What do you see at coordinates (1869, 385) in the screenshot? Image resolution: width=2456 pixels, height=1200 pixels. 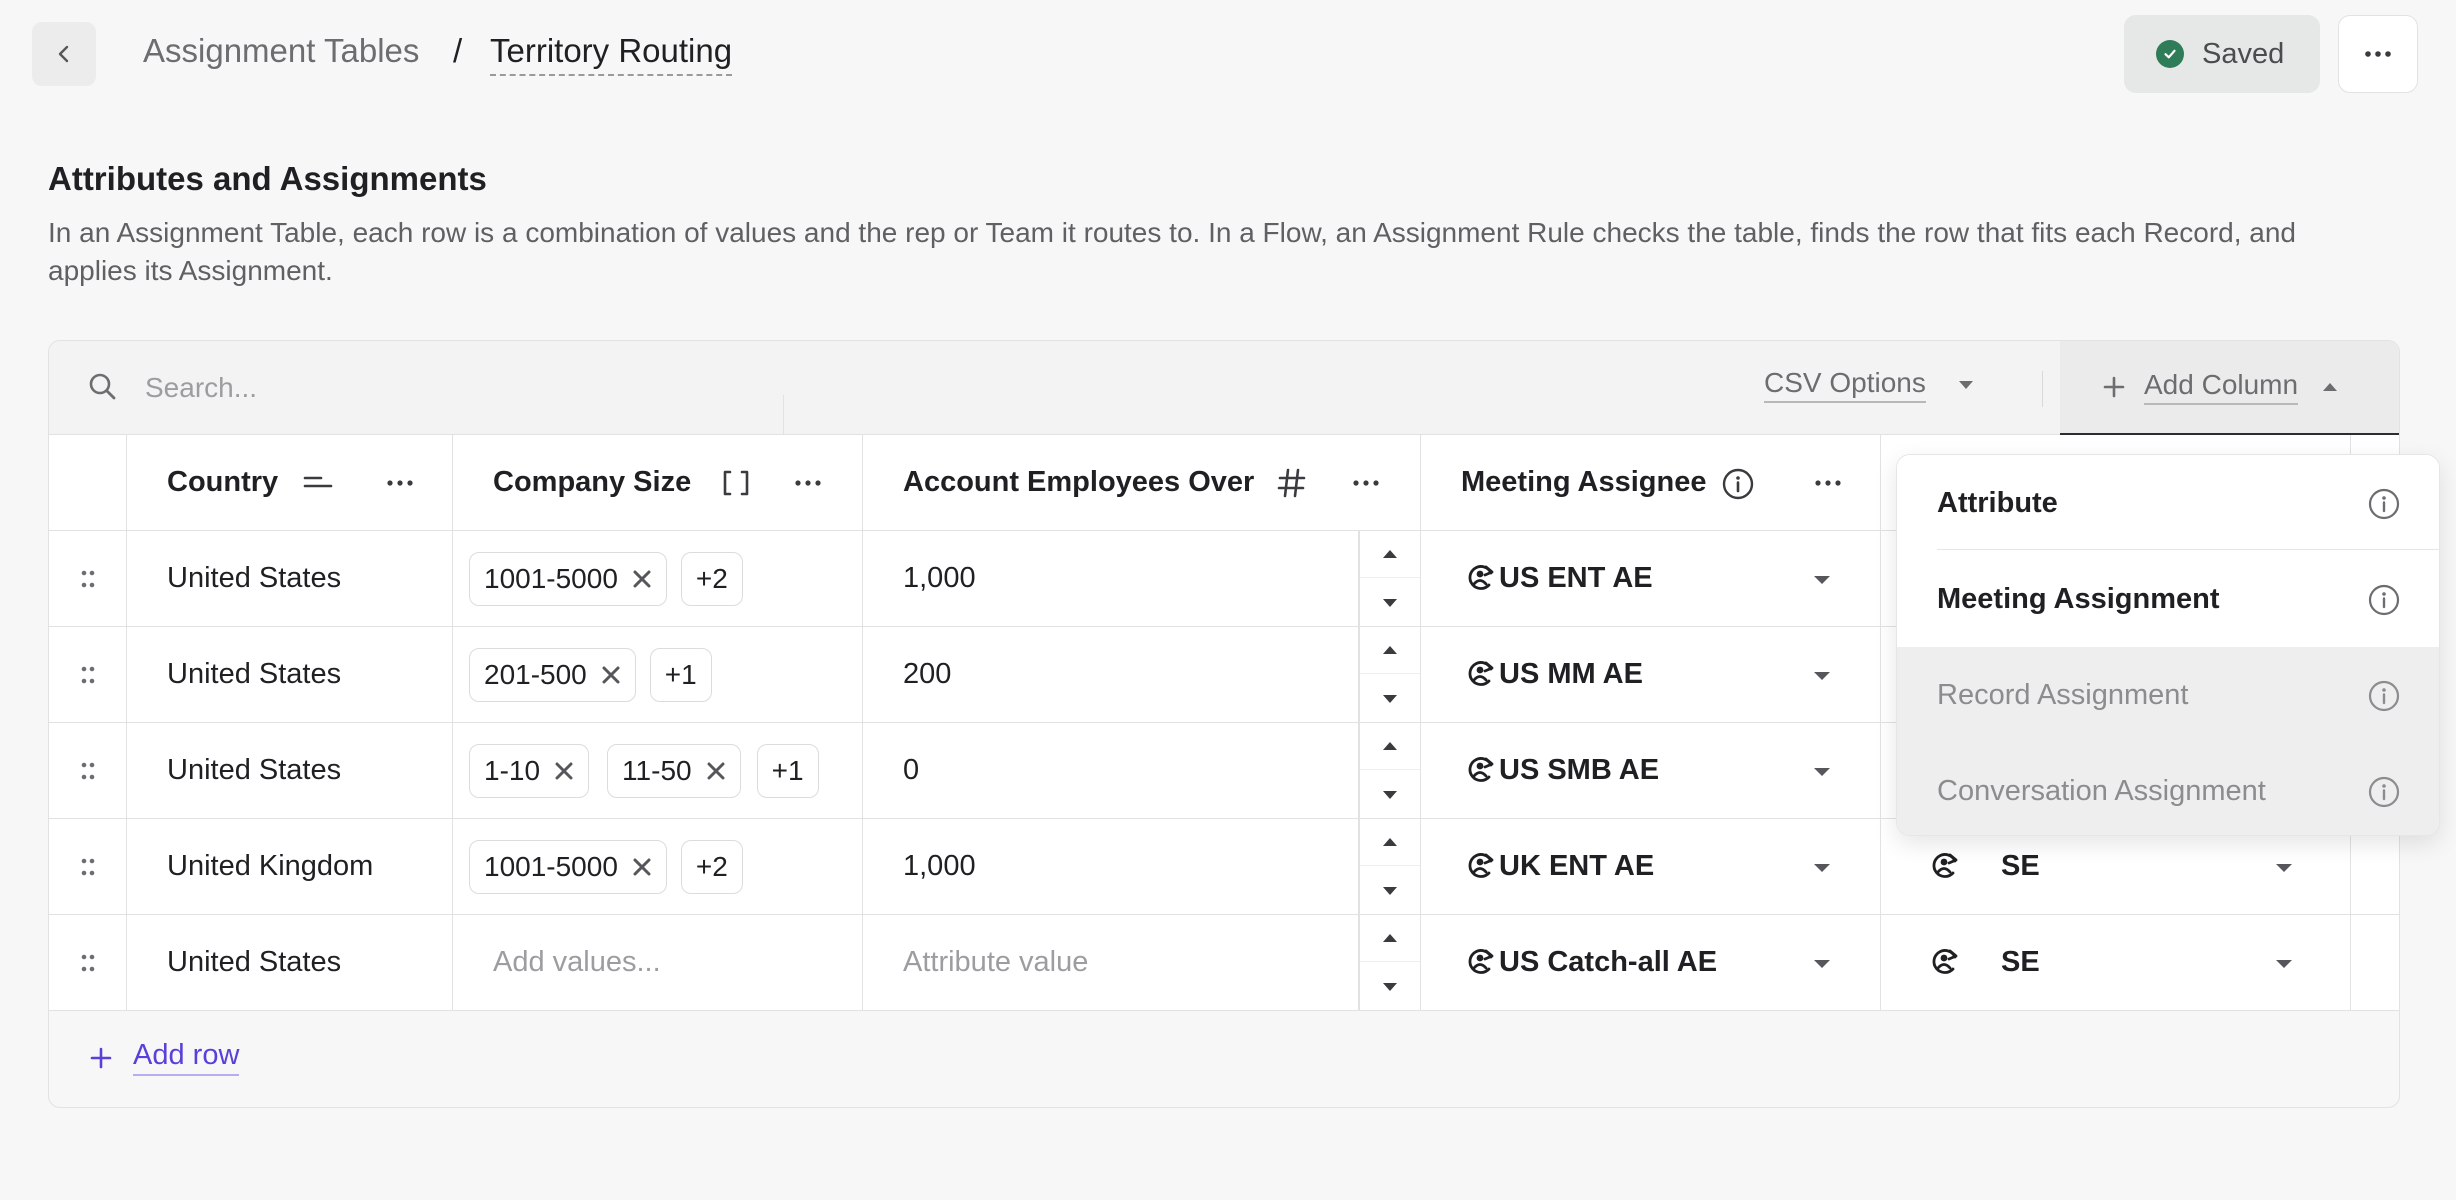 I see `csv-options-dropdown: CSV Options` at bounding box center [1869, 385].